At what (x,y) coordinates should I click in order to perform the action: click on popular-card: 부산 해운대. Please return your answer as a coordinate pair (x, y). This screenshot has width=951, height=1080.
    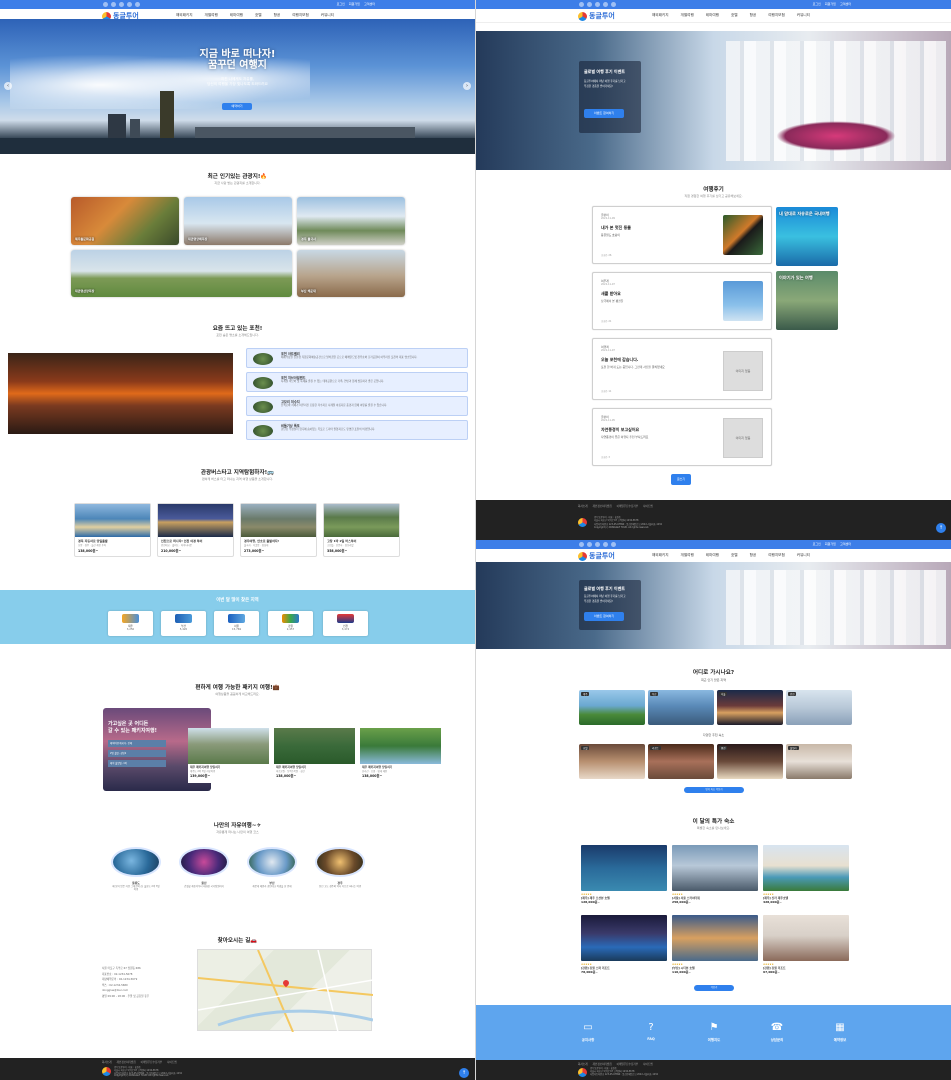
    Looking at the image, I should click on (351, 273).